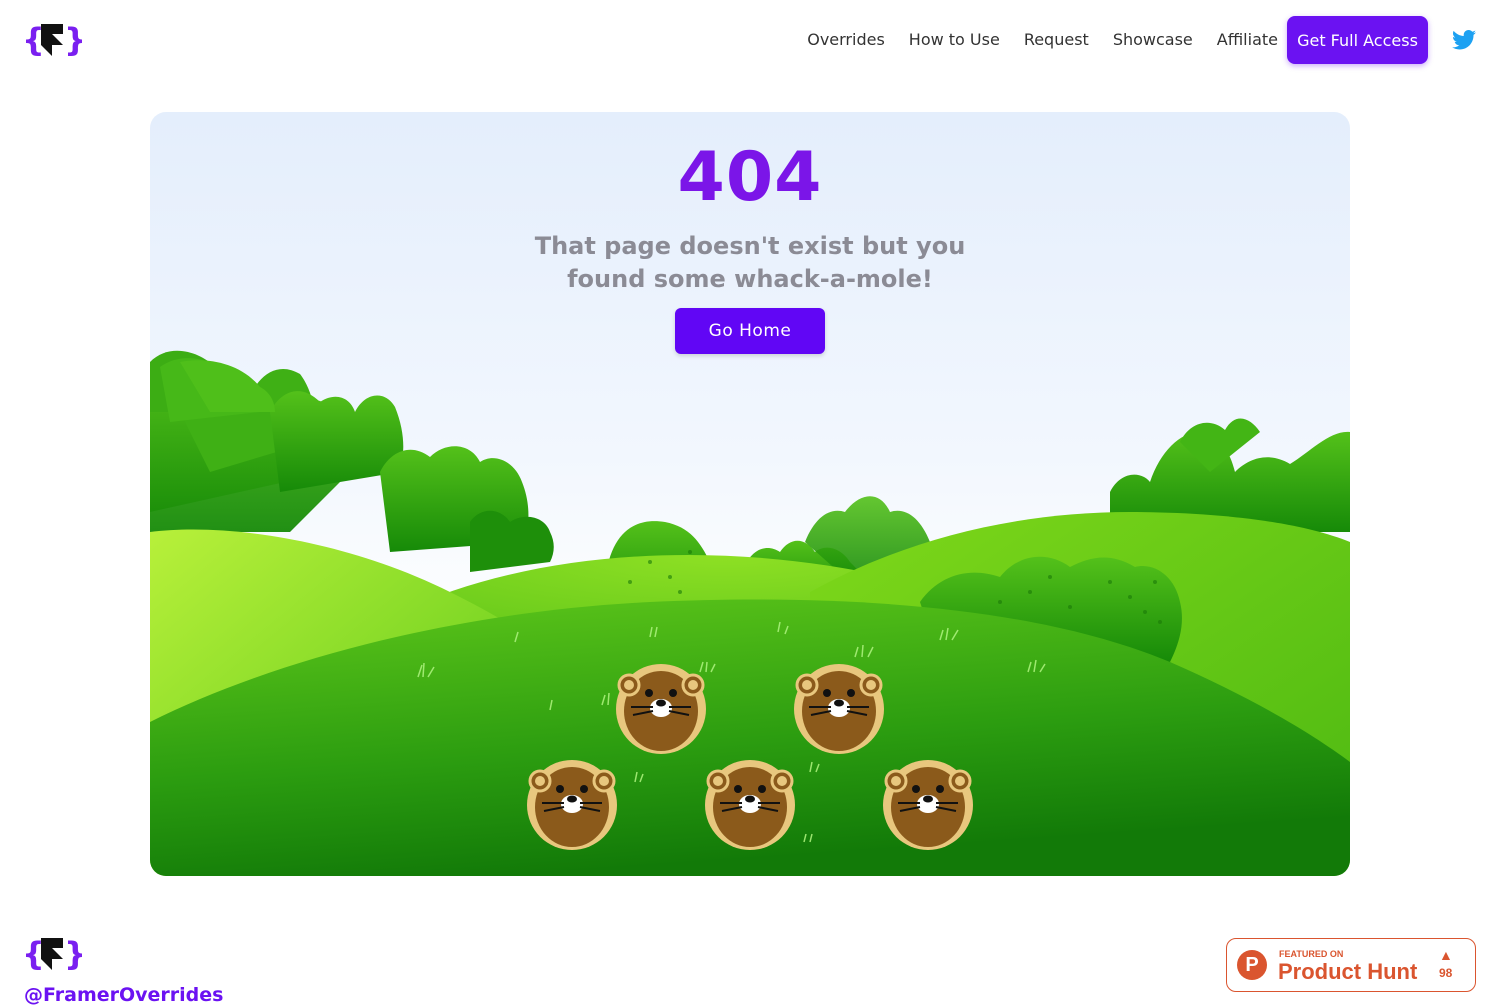 Image resolution: width=1500 pixels, height=1006 pixels. I want to click on product-hunt-icon: P, so click(1252, 965).